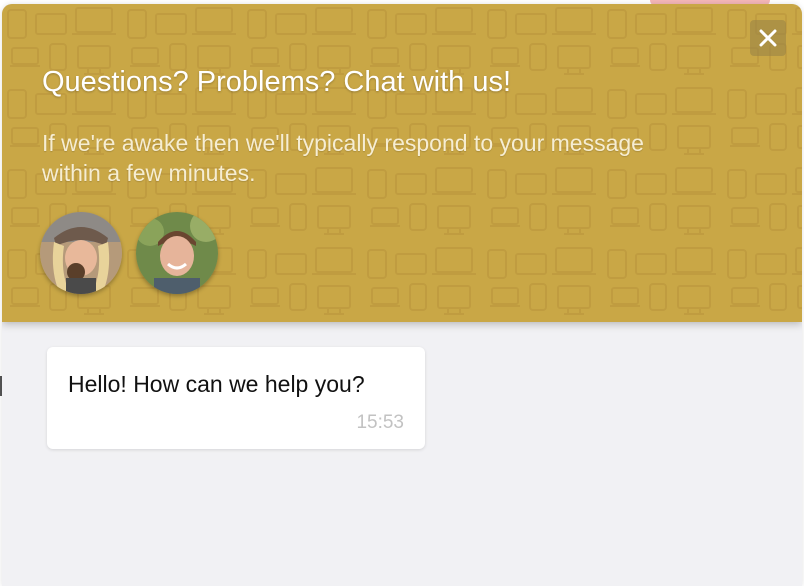  Describe the element at coordinates (236, 398) in the screenshot. I see `message-bubble: Hello! How can we help you? 15:53` at that location.